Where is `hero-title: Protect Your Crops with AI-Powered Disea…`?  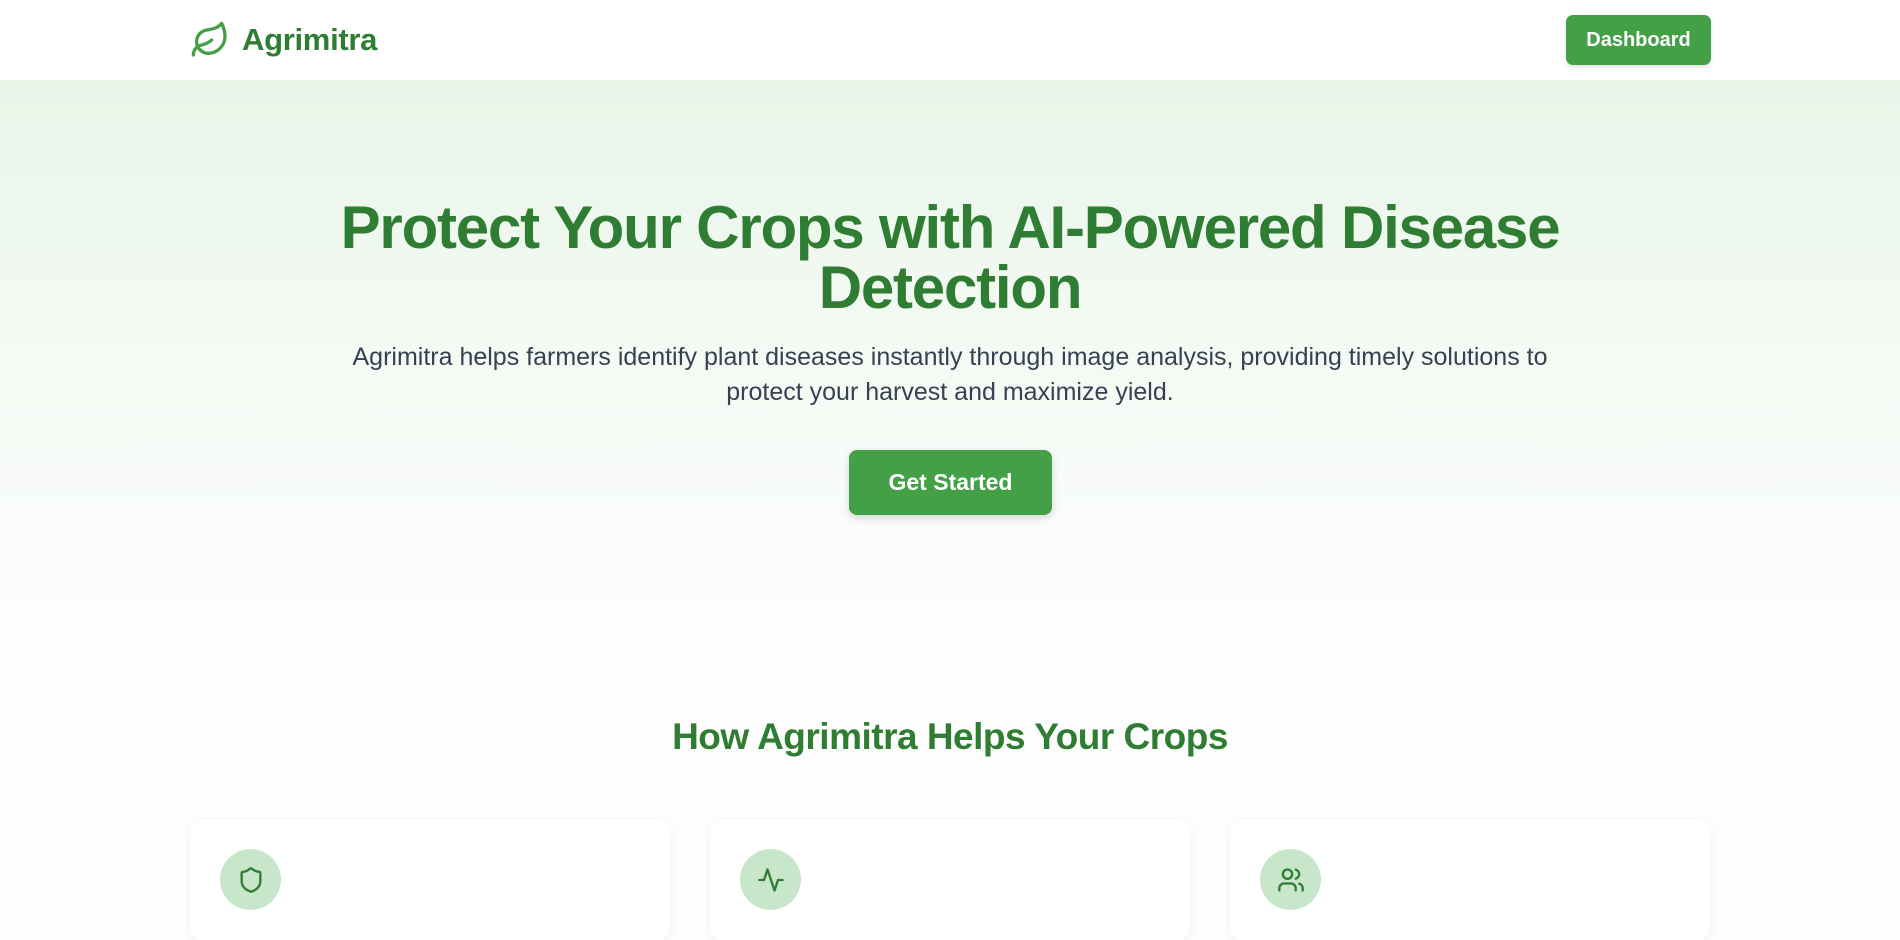 hero-title: Protect Your Crops with AI-Powered Disea… is located at coordinates (950, 257).